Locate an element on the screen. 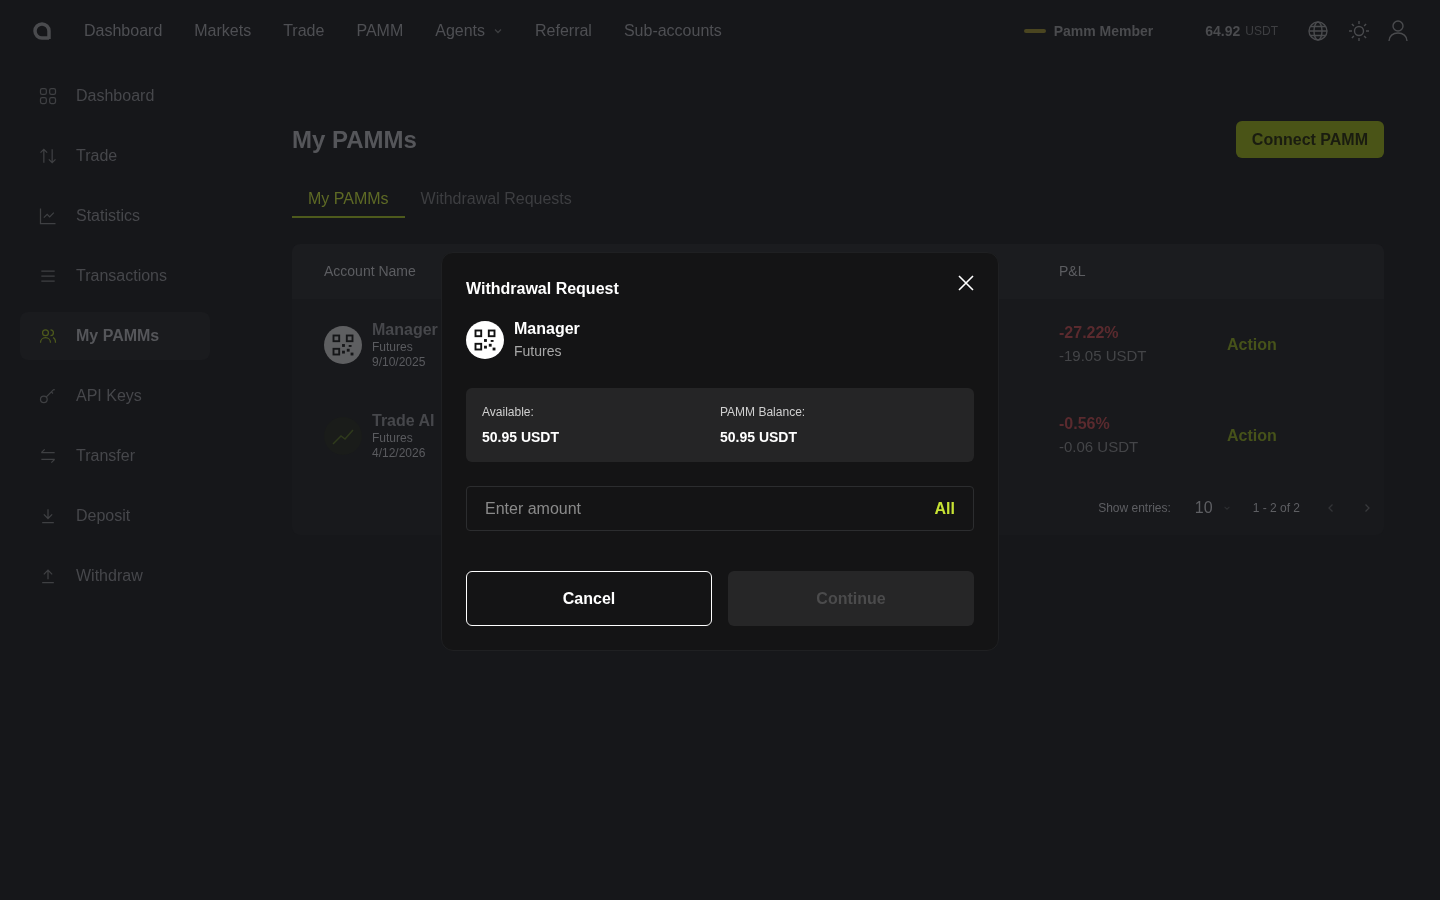 The width and height of the screenshot is (1440, 900). user-icon is located at coordinates (1398, 31).